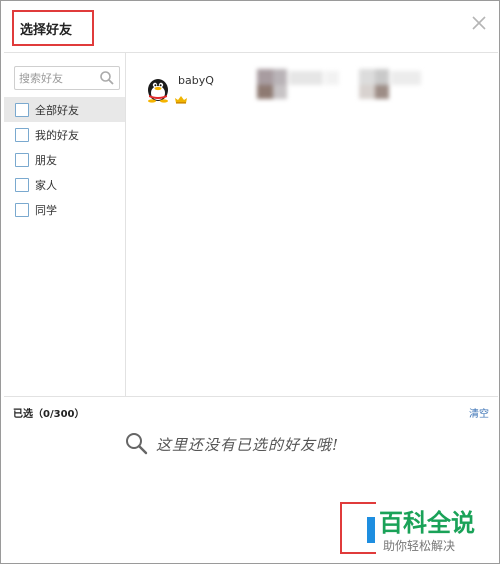 The image size is (500, 564). I want to click on group-item-my-friends: 我的好友, so click(64, 134).